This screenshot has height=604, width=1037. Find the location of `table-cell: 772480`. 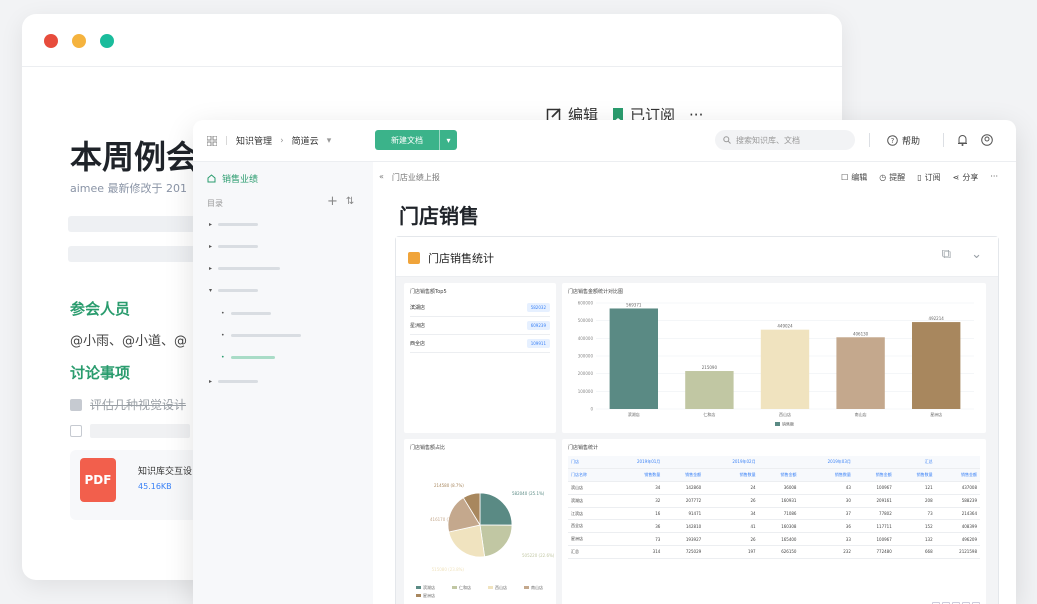

table-cell: 772480 is located at coordinates (874, 552).